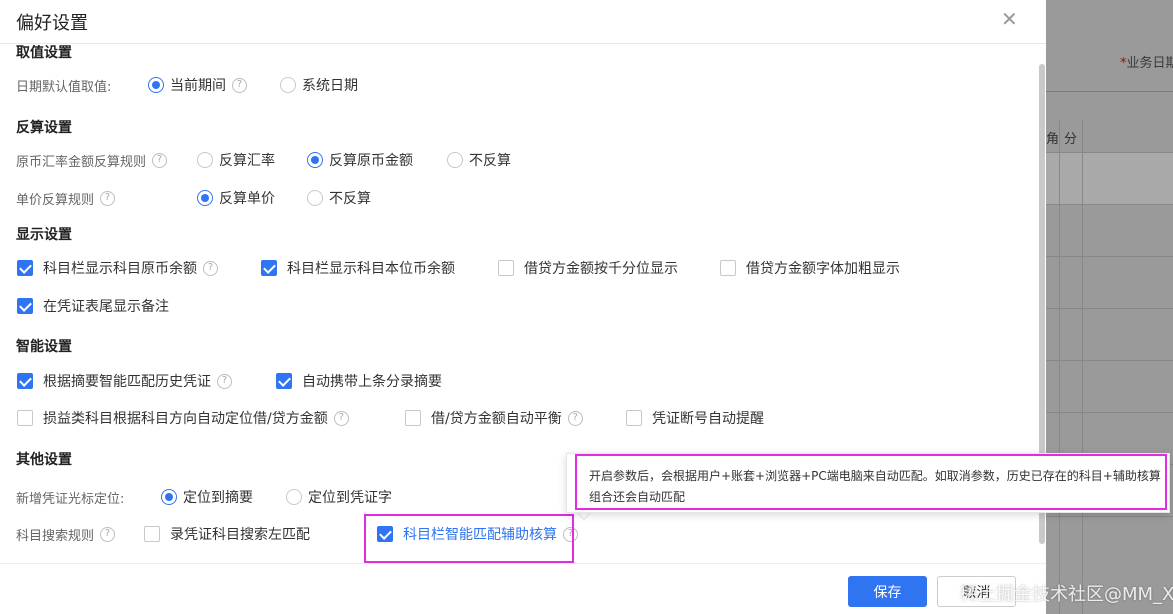 Image resolution: width=1173 pixels, height=614 pixels. What do you see at coordinates (92, 160) in the screenshot?
I see `rate-rule-label: 原币汇率金额反算规则?` at bounding box center [92, 160].